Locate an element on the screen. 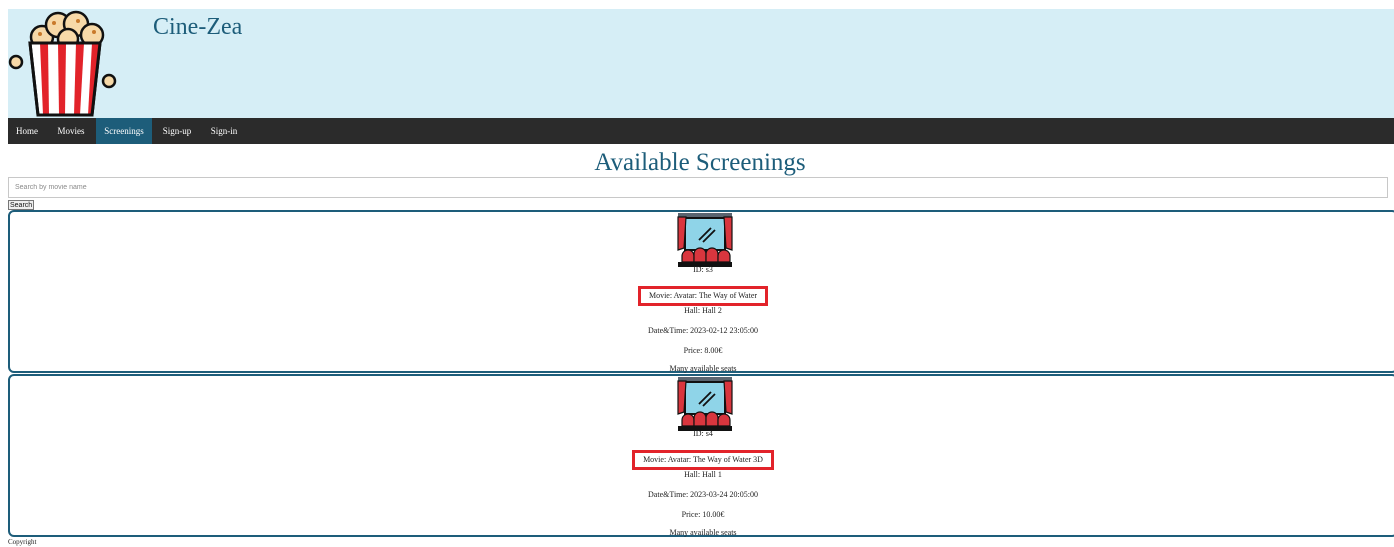 The image size is (1394, 547). screening-hall: Hall: Hall 2 is located at coordinates (703, 310).